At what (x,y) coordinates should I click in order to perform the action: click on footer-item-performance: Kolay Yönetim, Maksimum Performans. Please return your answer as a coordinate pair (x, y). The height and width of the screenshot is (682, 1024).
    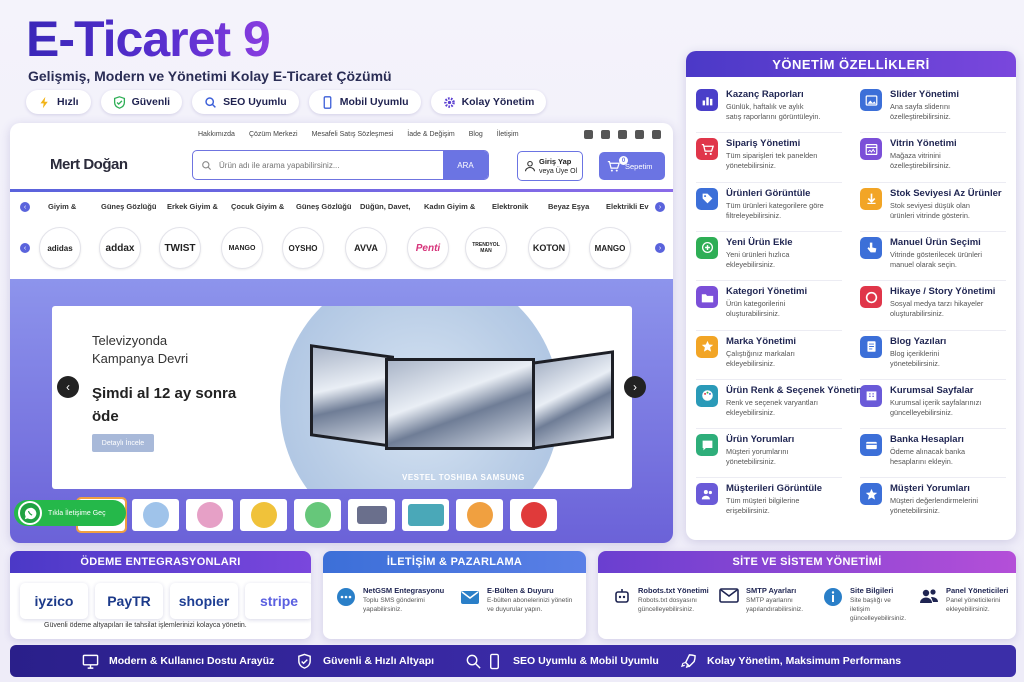
    Looking at the image, I should click on (790, 661).